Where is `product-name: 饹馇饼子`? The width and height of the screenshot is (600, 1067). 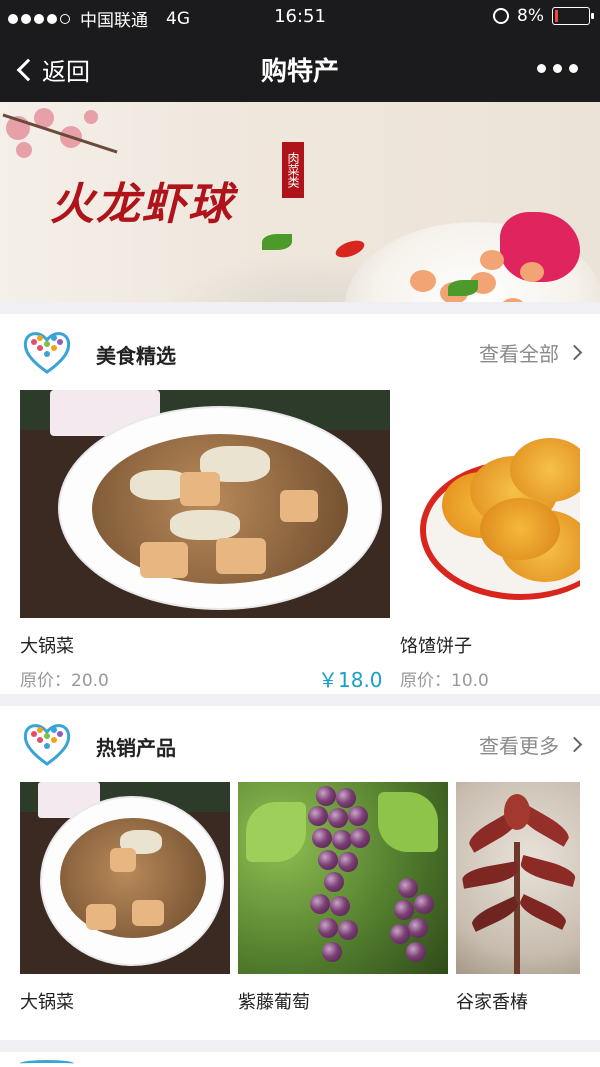 product-name: 饹馇饼子 is located at coordinates (436, 645).